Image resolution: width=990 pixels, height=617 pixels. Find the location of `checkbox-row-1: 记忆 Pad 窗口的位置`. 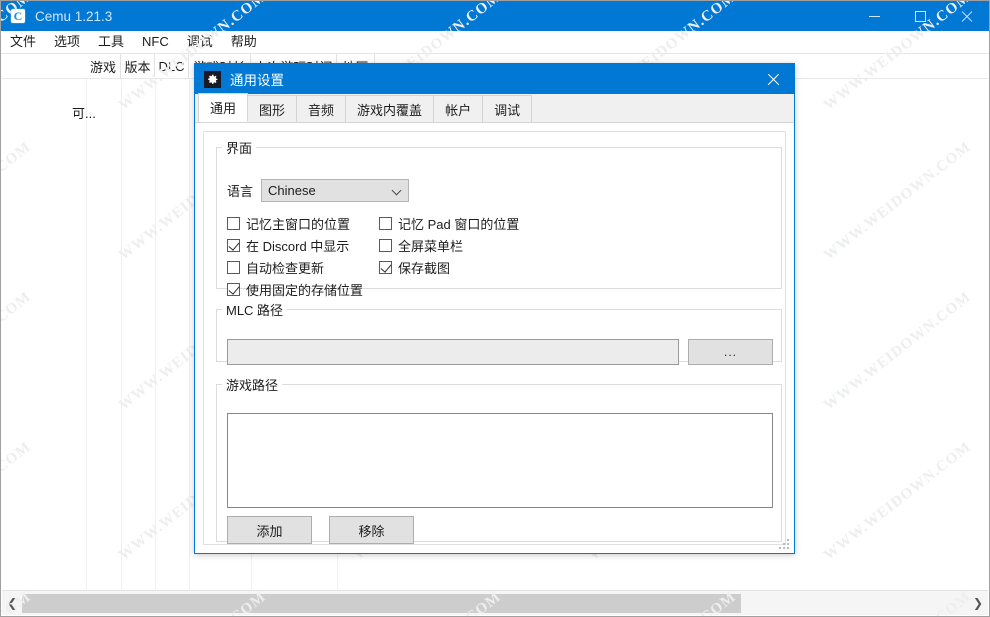

checkbox-row-1: 记忆 Pad 窗口的位置 is located at coordinates (449, 223).